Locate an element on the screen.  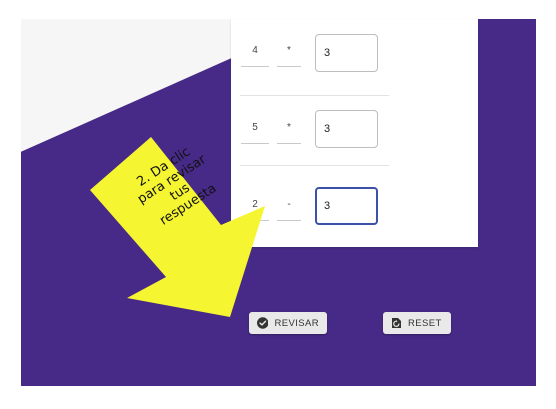
exercise-row: 4 * is located at coordinates (354, 57).